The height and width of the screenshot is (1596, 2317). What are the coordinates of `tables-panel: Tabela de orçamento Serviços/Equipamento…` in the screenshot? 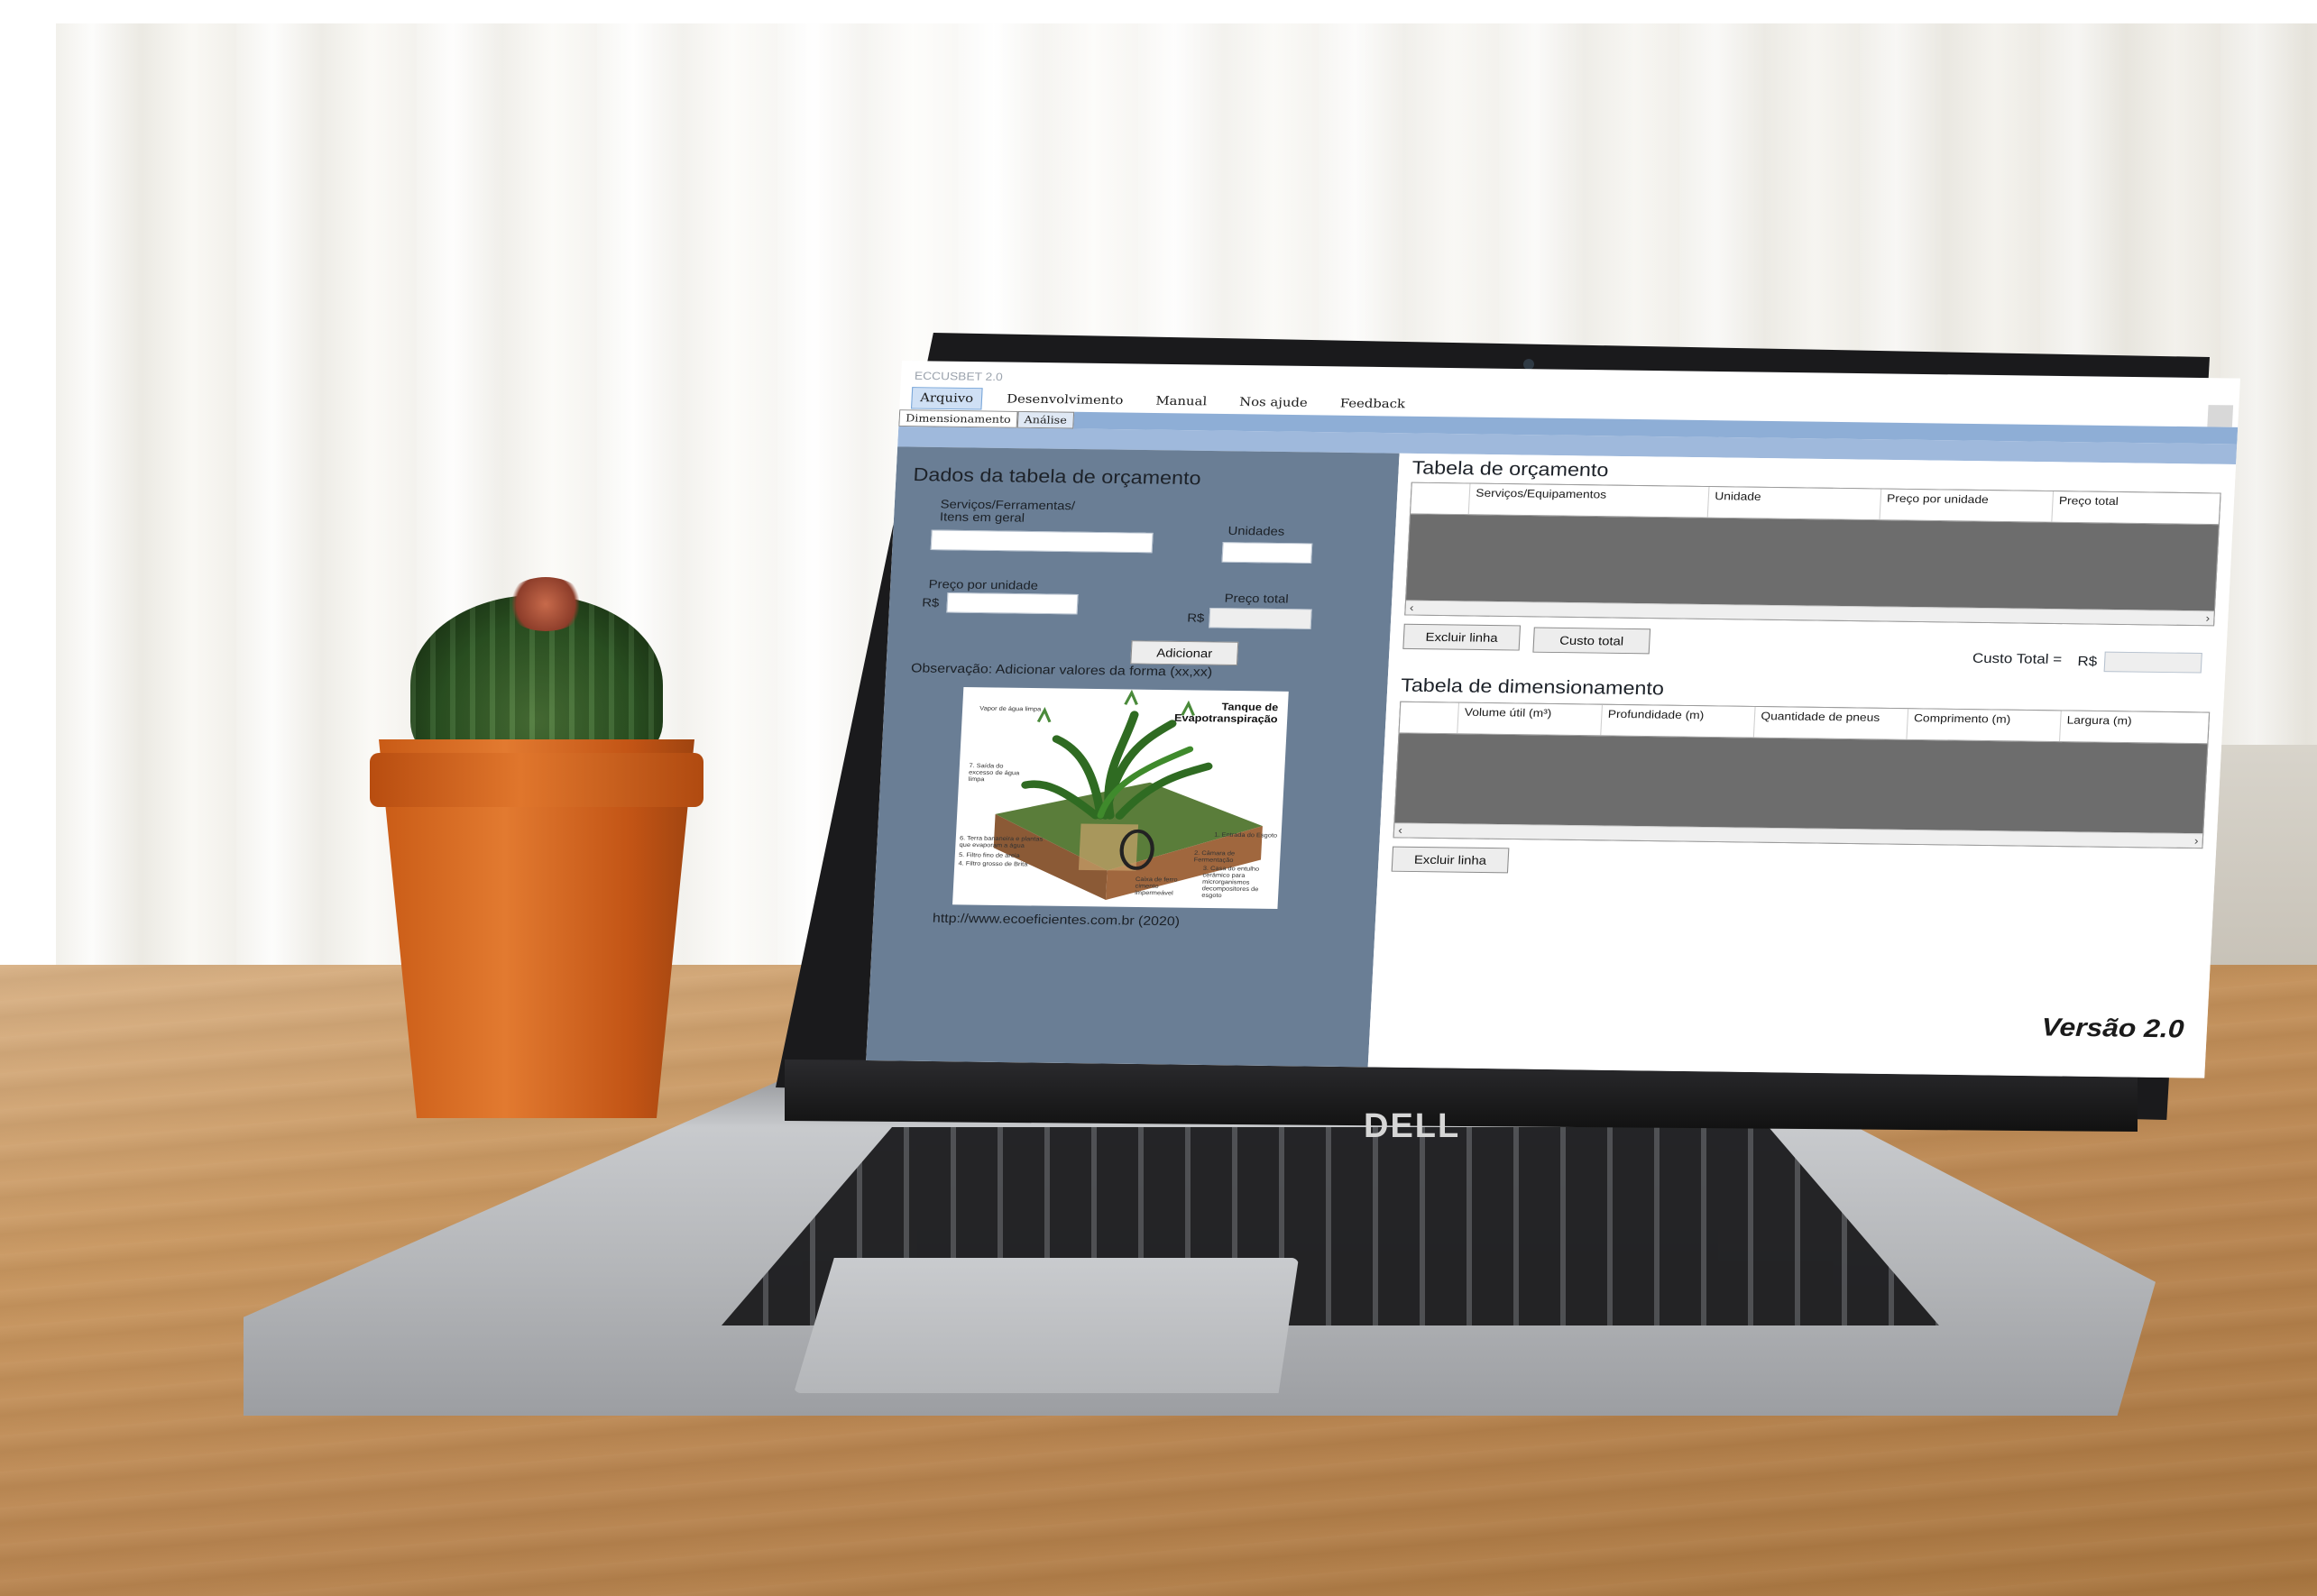 It's located at (1802, 765).